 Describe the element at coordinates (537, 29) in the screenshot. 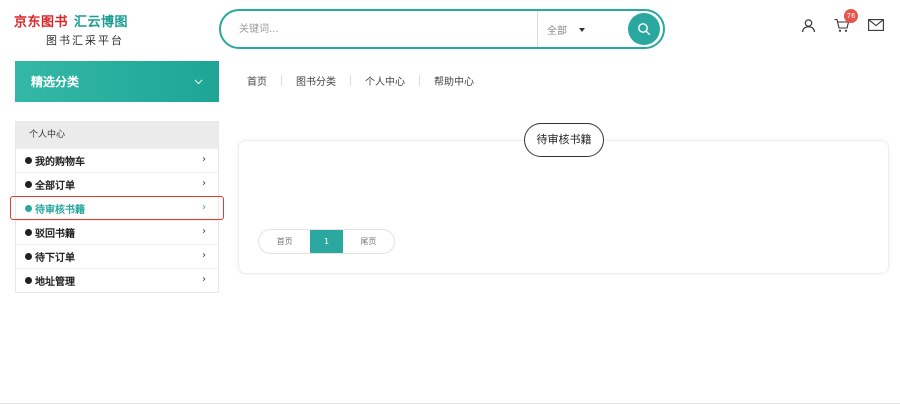

I see `search-divider` at that location.